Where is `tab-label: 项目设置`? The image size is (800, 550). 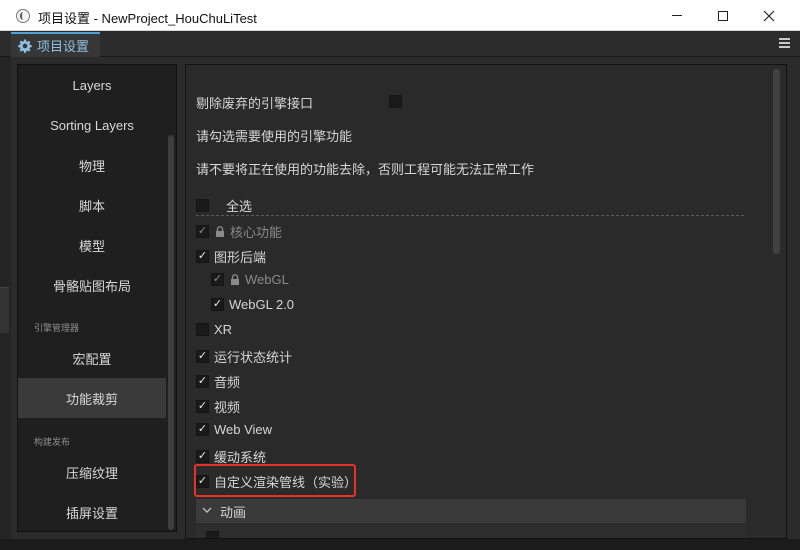 tab-label: 项目设置 is located at coordinates (63, 46).